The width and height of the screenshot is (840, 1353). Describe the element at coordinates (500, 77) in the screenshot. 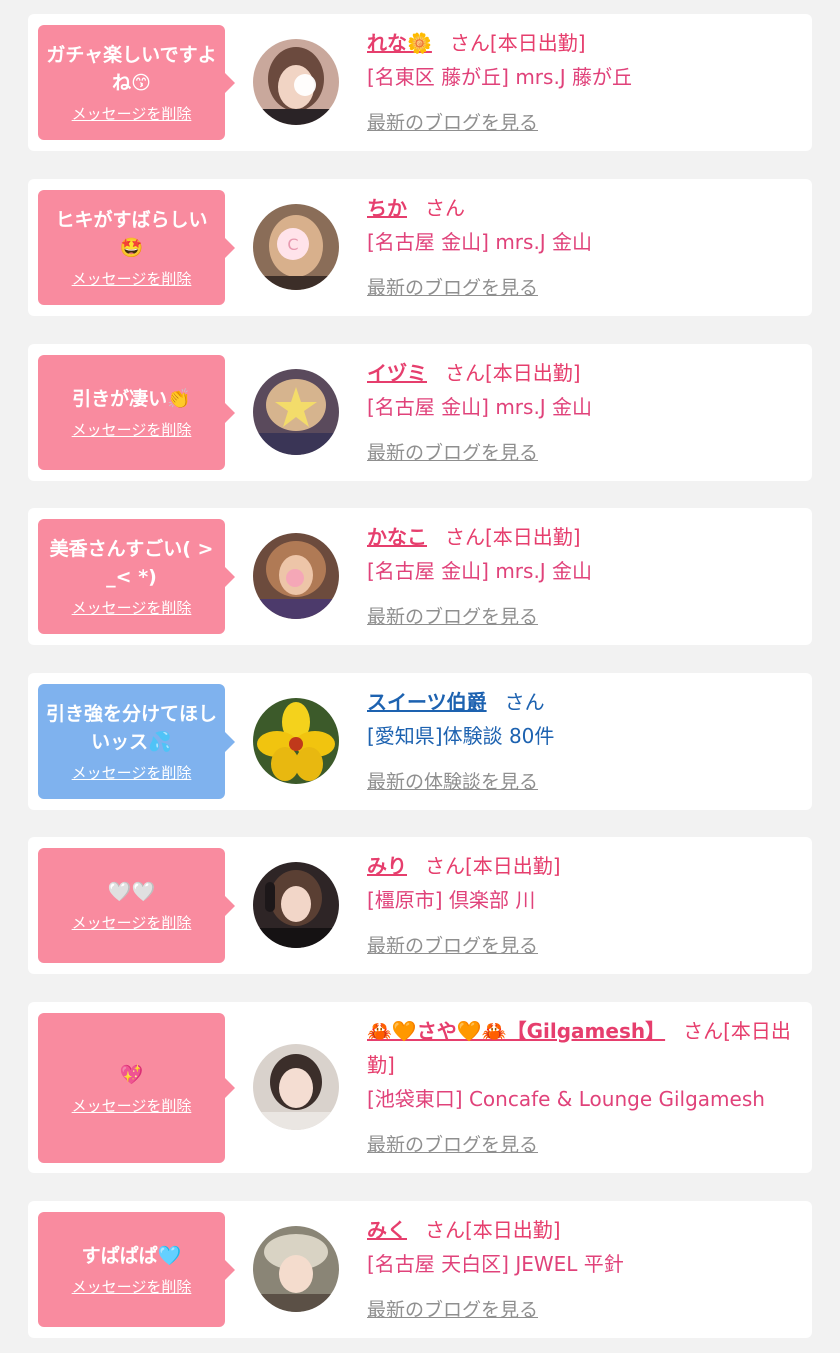

I see `shop-info: [名東区 藤が丘] mrs.J 藤が丘` at that location.